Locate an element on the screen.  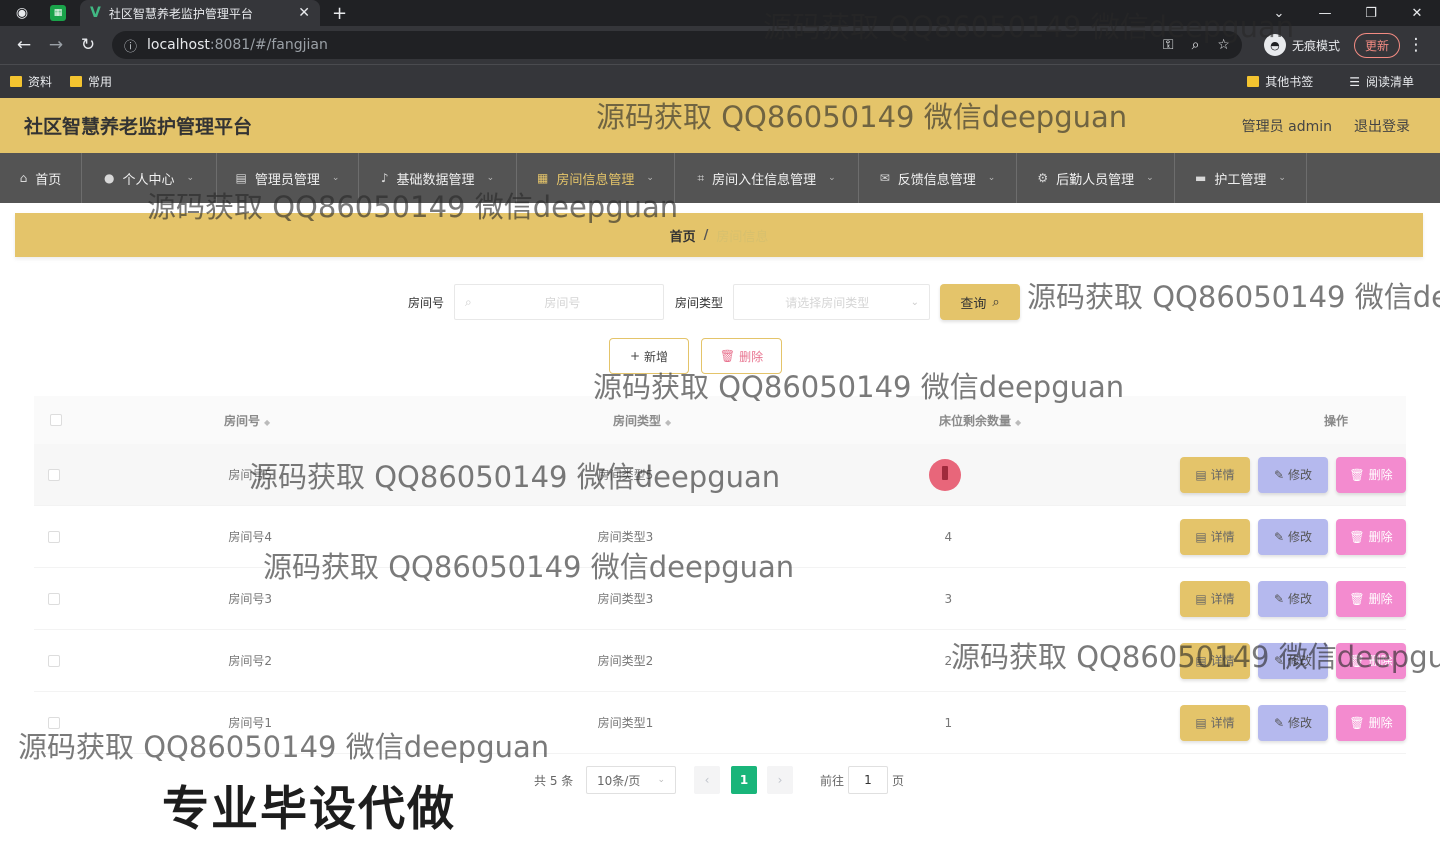
promo-text: 专业毕设代做 is located at coordinates (309, 809).